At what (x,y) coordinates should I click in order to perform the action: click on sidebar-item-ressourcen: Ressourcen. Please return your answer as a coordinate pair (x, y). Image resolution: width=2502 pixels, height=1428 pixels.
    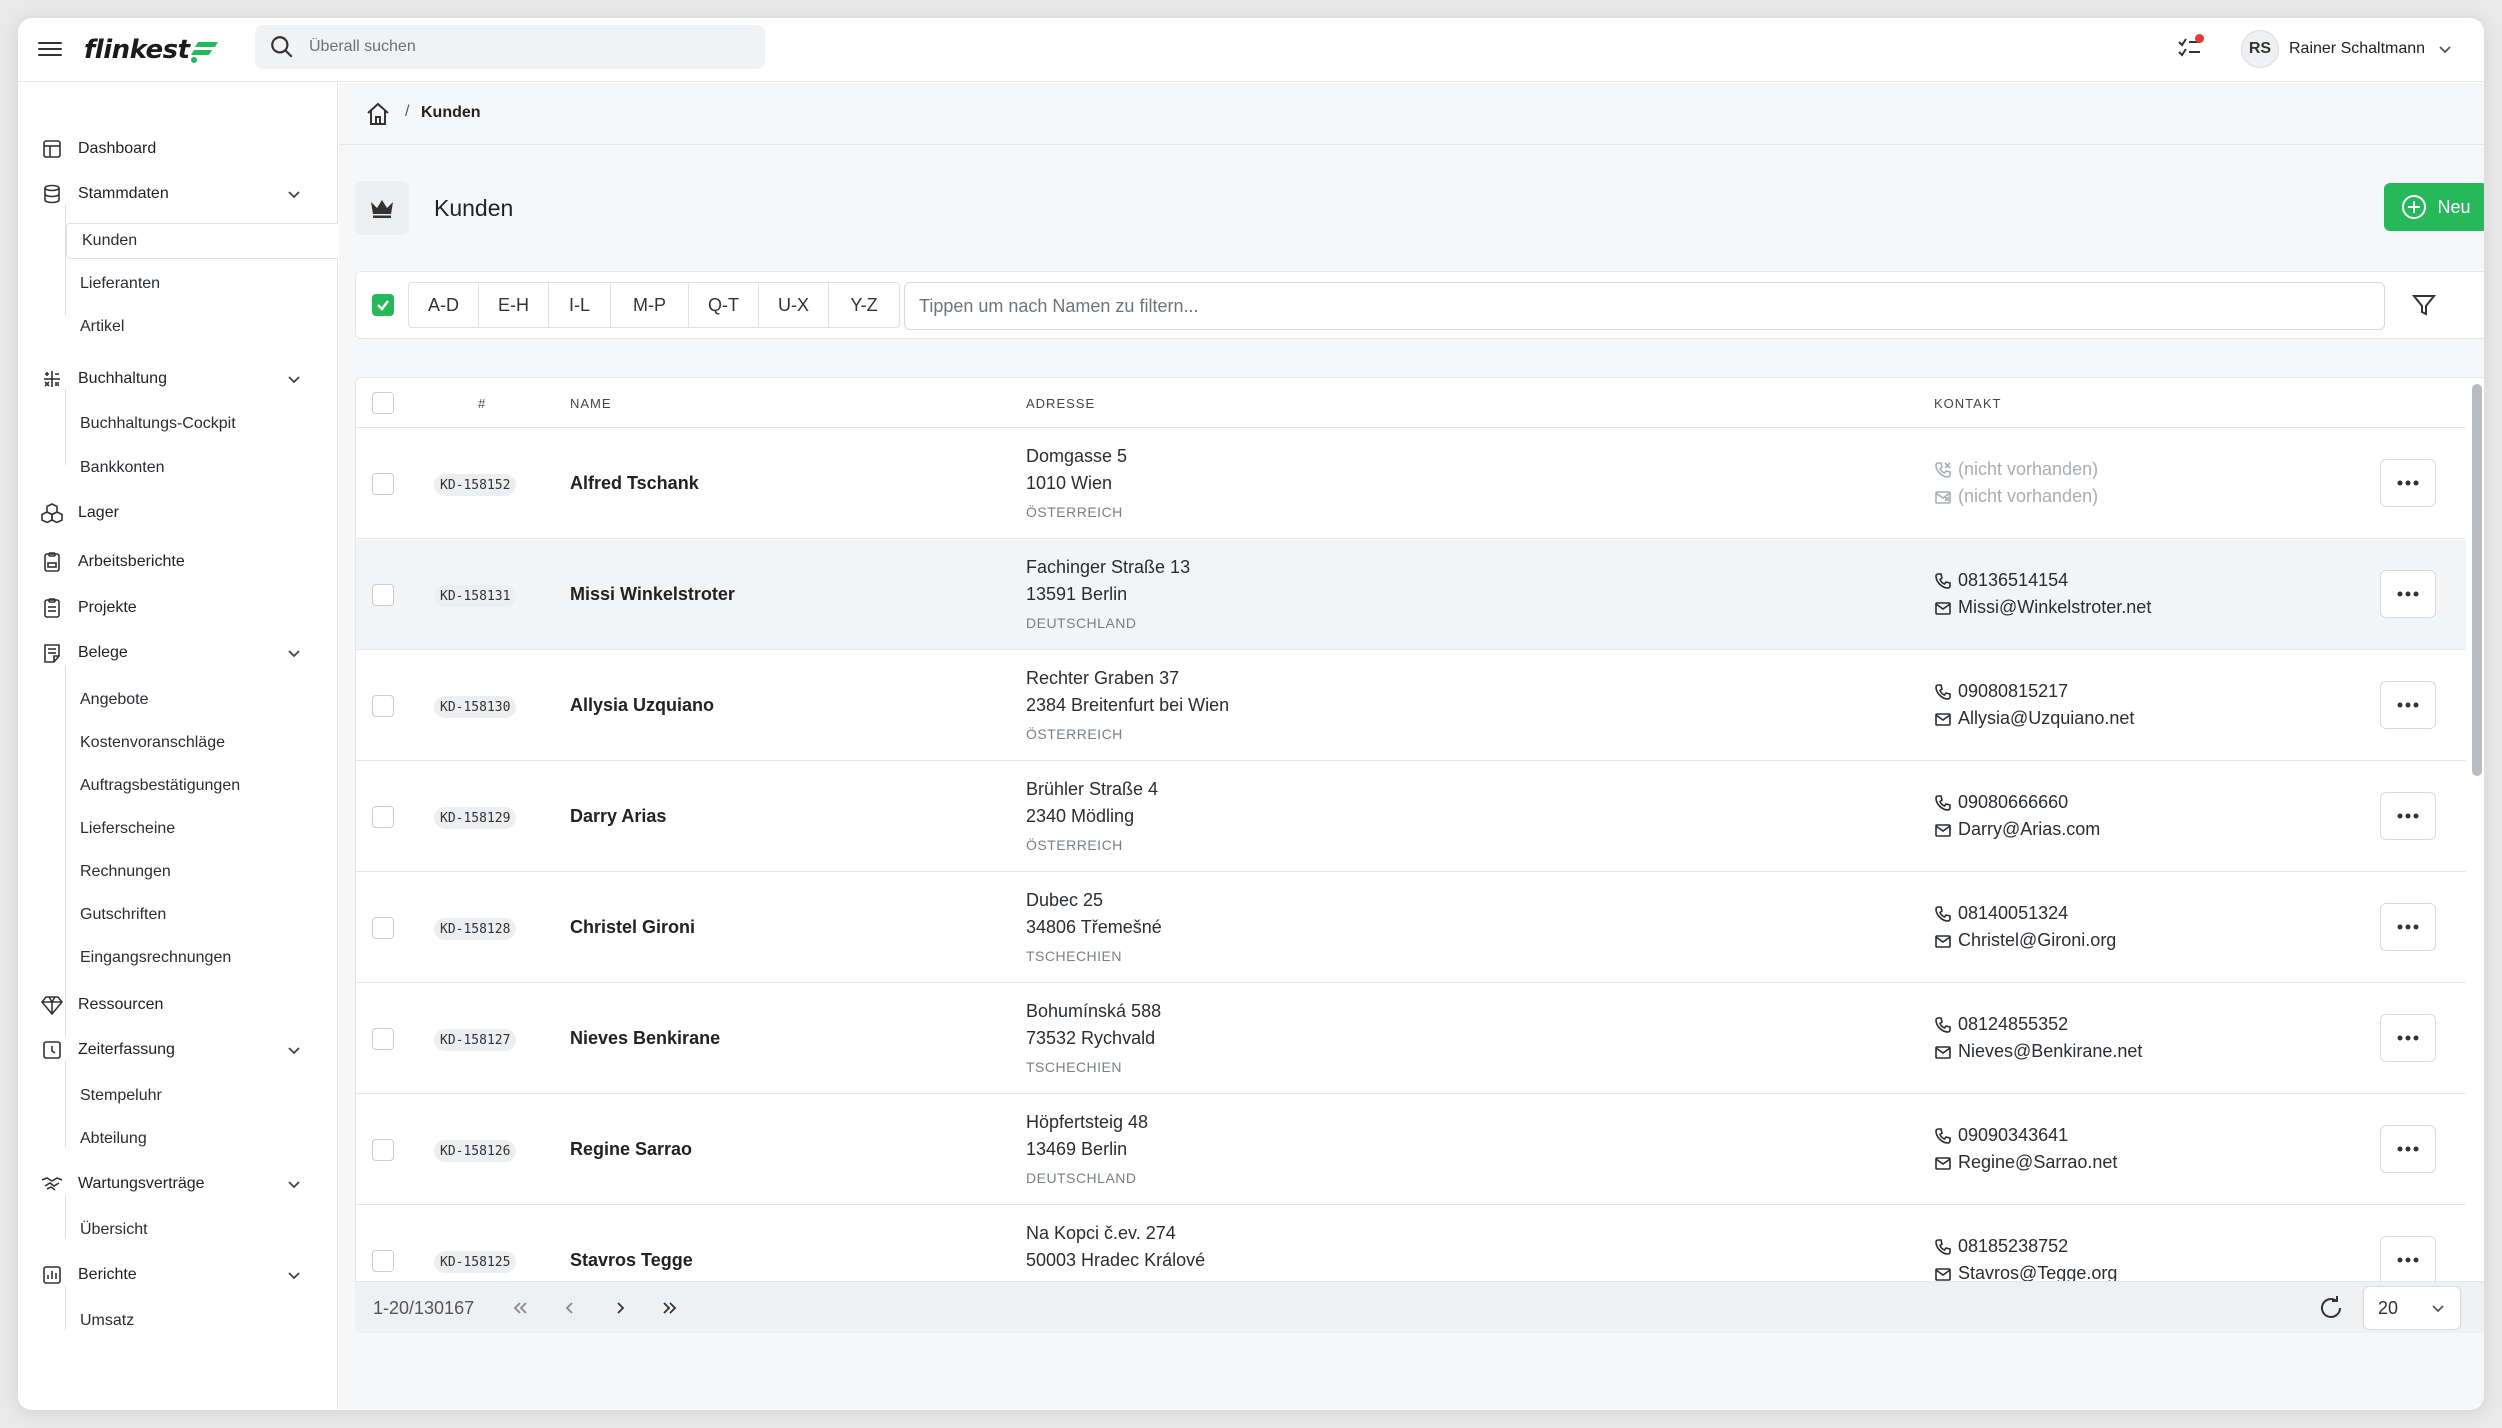
    Looking at the image, I should click on (178, 1005).